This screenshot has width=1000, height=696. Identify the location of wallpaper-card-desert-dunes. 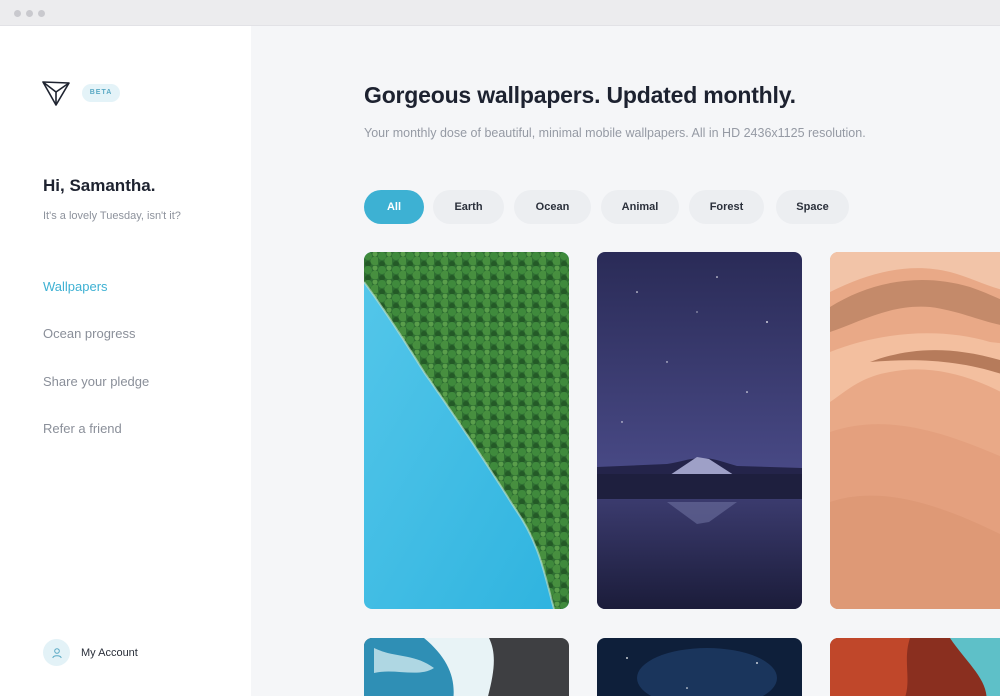
(915, 430).